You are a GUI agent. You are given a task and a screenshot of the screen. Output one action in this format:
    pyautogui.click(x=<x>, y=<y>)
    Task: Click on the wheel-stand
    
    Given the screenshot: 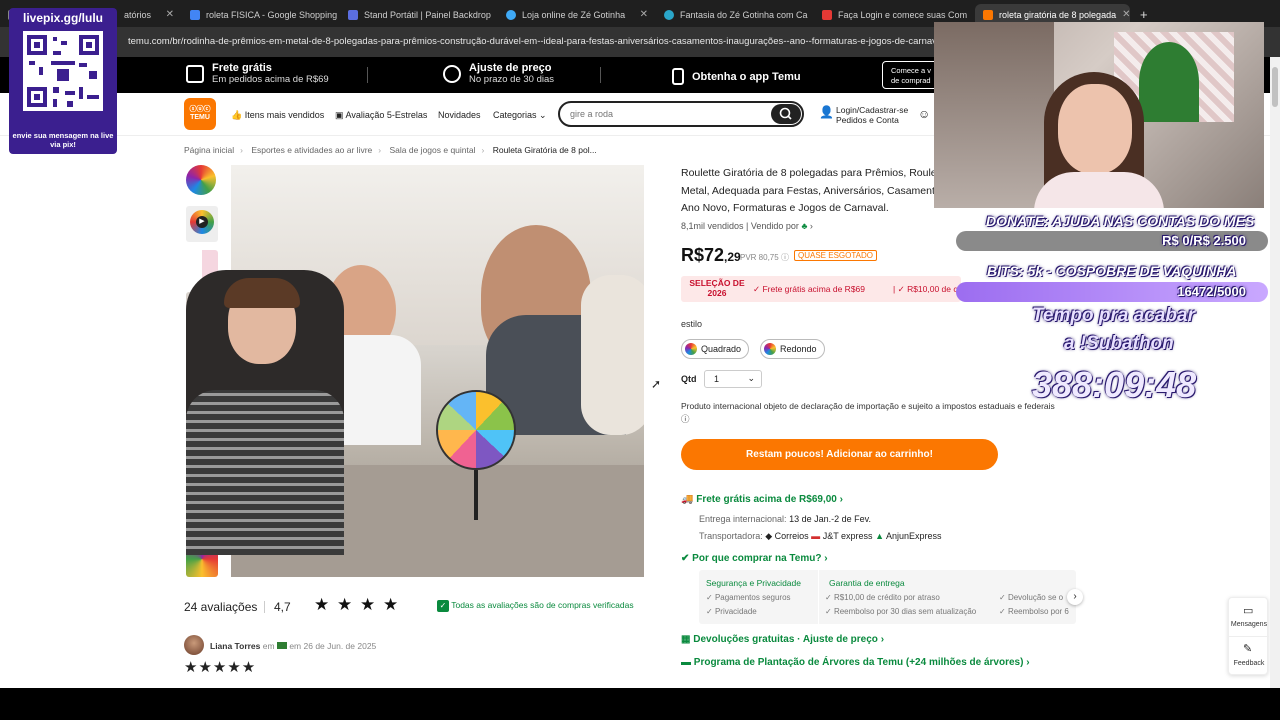 What is the action you would take?
    pyautogui.click(x=476, y=495)
    